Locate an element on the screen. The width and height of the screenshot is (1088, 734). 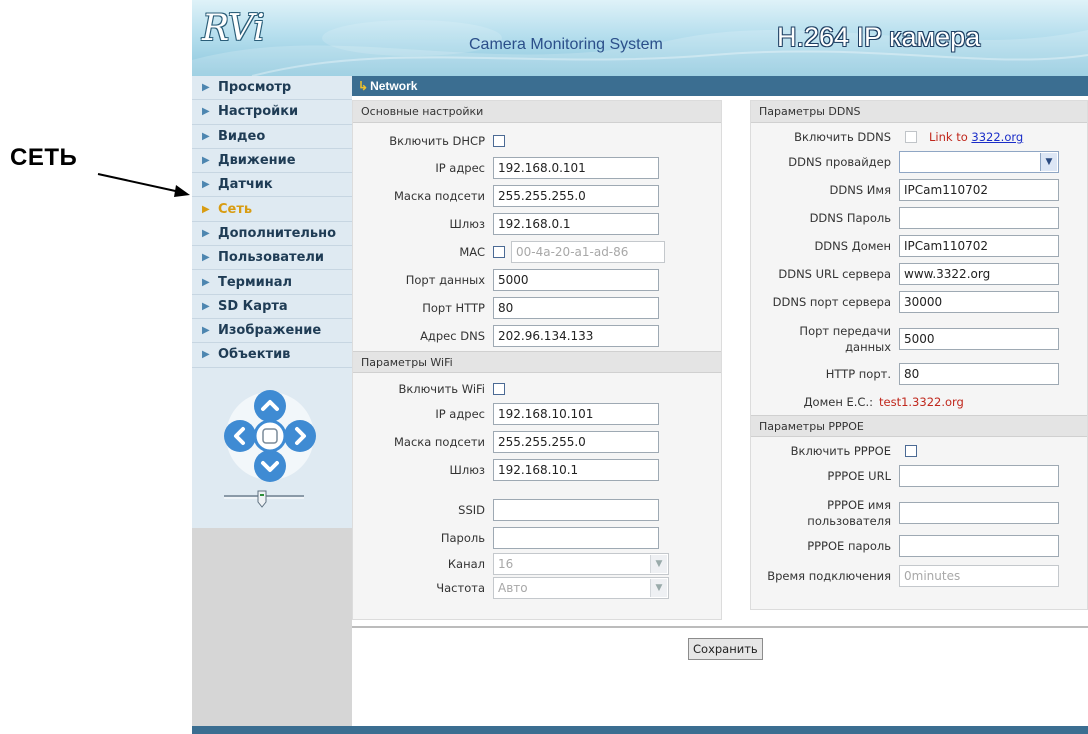
ddns-provider-select: ▼ is located at coordinates (979, 162).